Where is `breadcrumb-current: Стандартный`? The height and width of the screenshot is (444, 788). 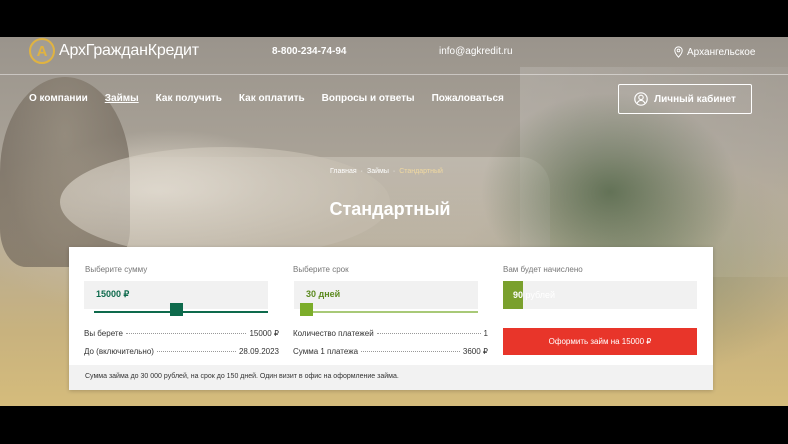
breadcrumb-current: Стандартный is located at coordinates (421, 171).